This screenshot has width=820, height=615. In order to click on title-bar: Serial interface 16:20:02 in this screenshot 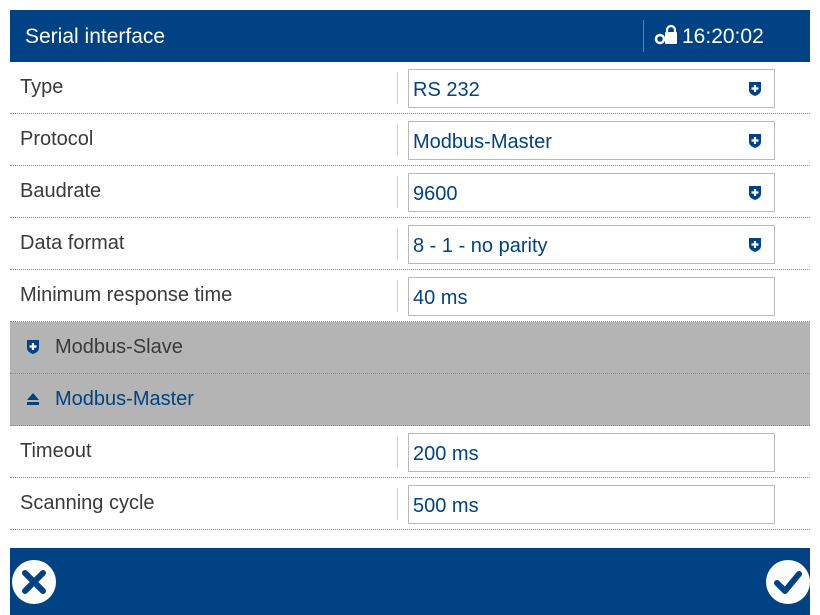, I will do `click(410, 36)`.